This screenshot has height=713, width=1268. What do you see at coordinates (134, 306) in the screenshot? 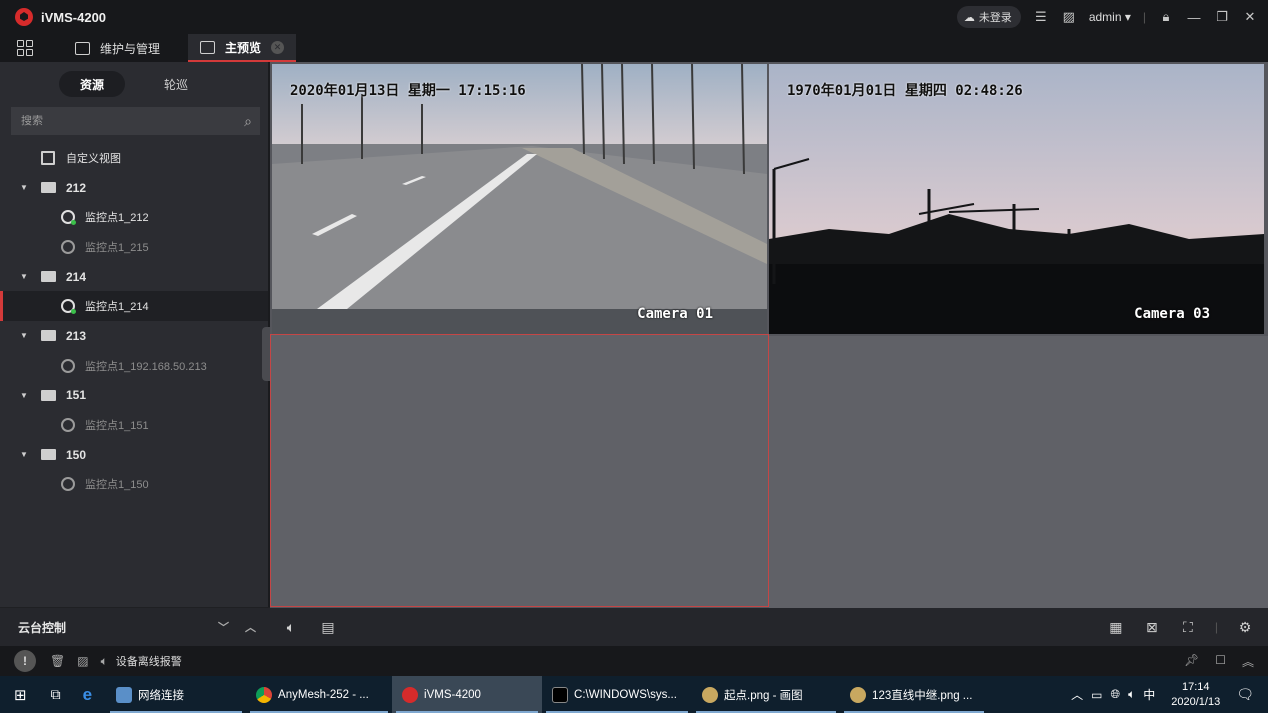
I see `tree-camera-selected: 监控点1_214` at bounding box center [134, 306].